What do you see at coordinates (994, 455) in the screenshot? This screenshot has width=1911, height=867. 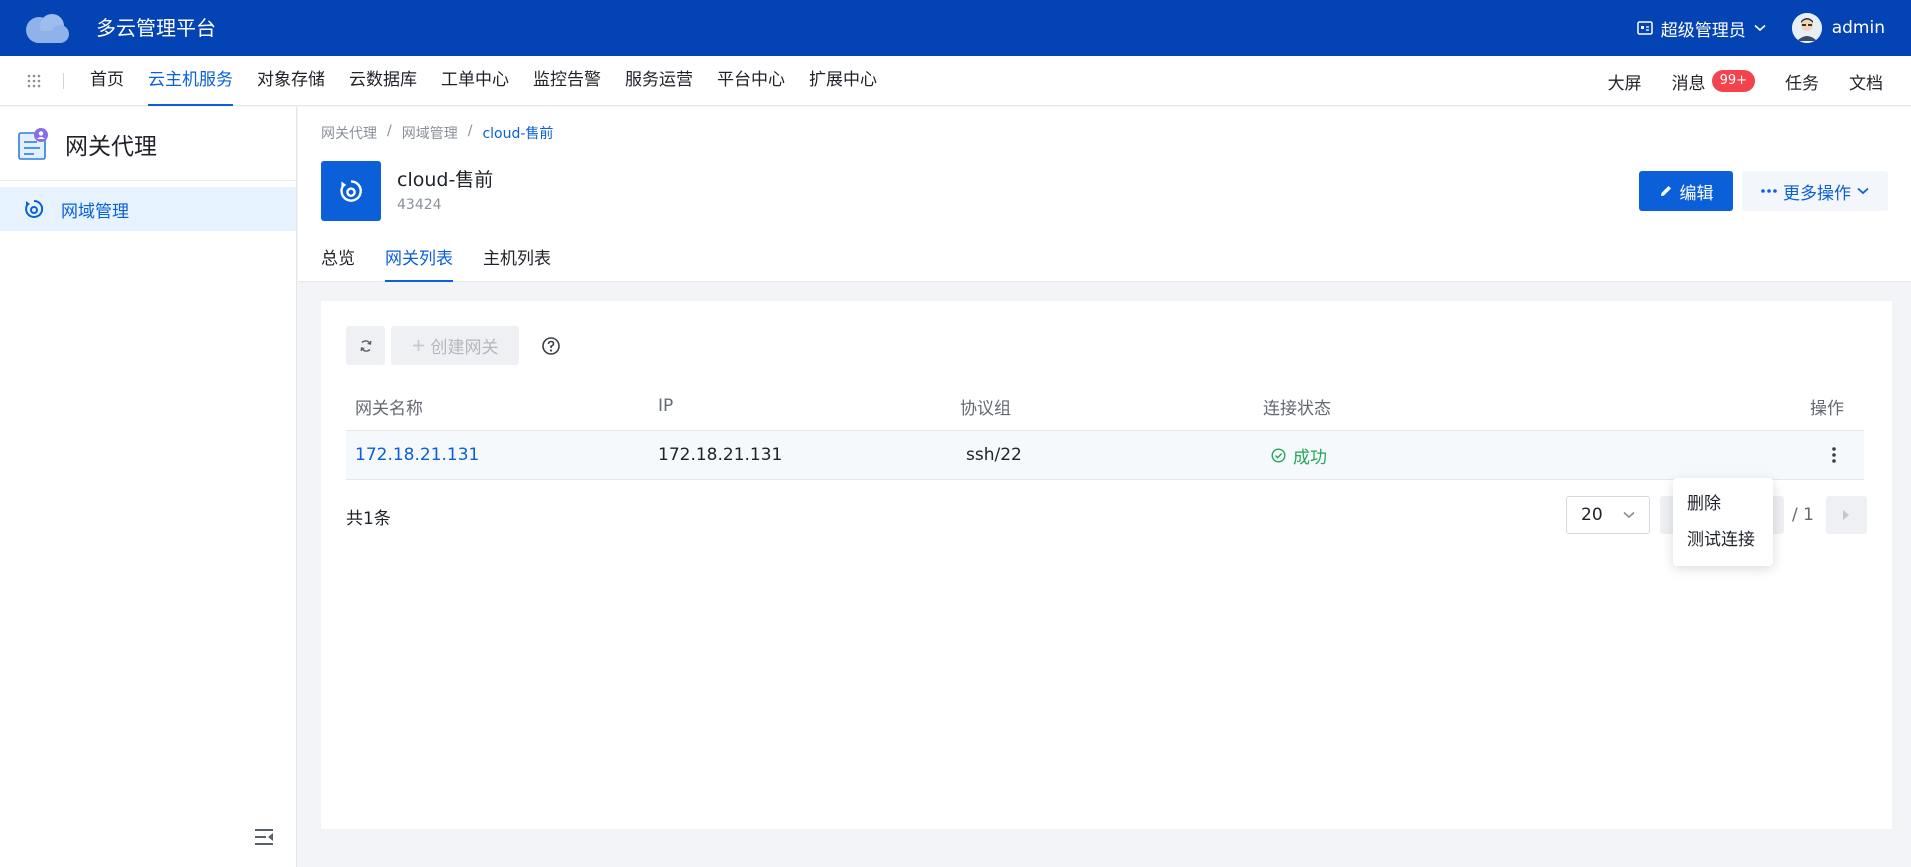 I see `gateway-protocol: ssh/22` at bounding box center [994, 455].